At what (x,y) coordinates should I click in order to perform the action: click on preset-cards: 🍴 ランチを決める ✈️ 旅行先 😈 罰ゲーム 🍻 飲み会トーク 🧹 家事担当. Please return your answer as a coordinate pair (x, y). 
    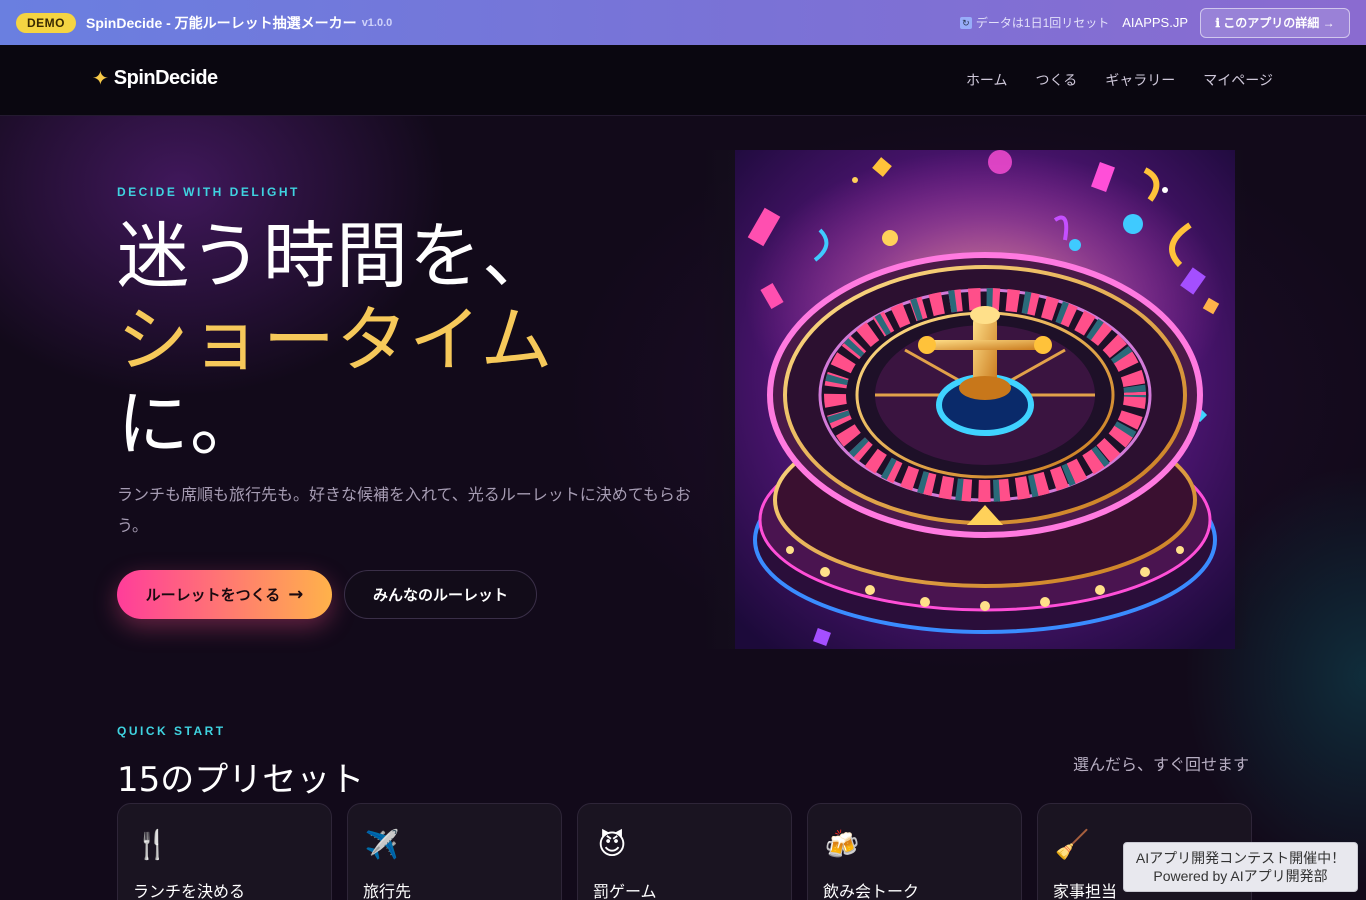
    Looking at the image, I should click on (684, 851).